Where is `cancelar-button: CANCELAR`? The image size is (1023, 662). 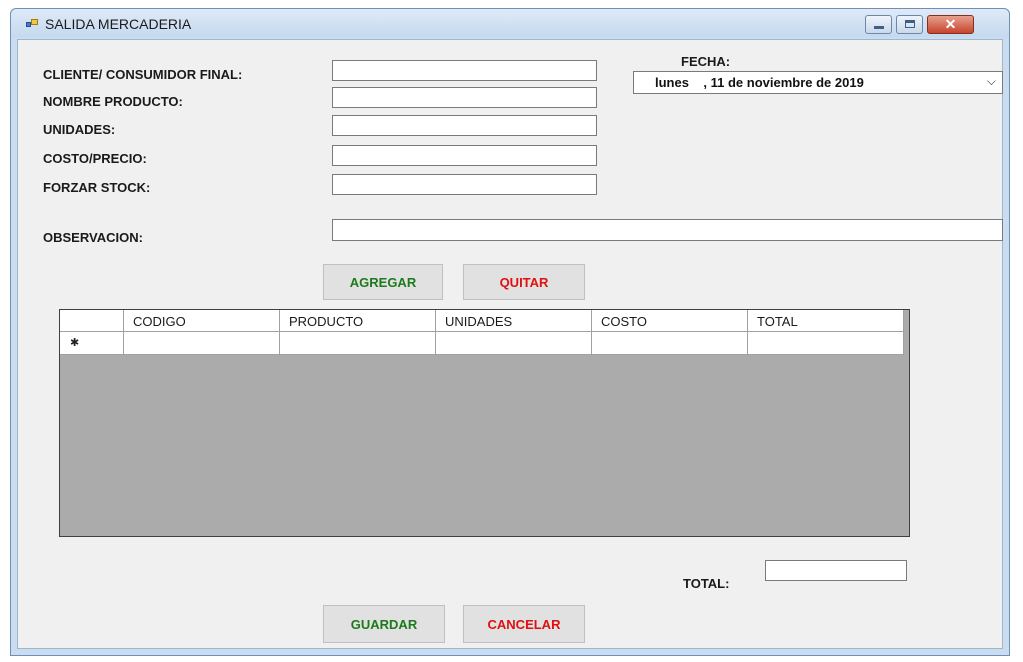 cancelar-button: CANCELAR is located at coordinates (524, 624).